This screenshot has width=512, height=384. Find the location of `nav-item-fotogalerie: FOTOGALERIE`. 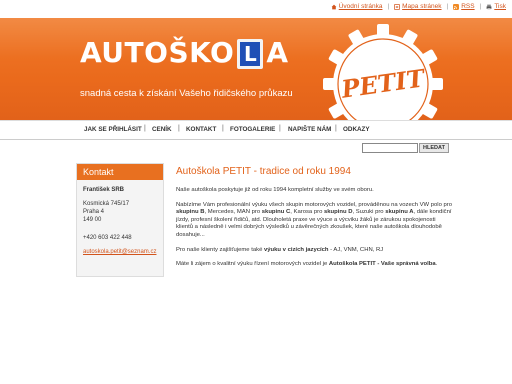

nav-item-fotogalerie: FOTOGALERIE is located at coordinates (252, 129).